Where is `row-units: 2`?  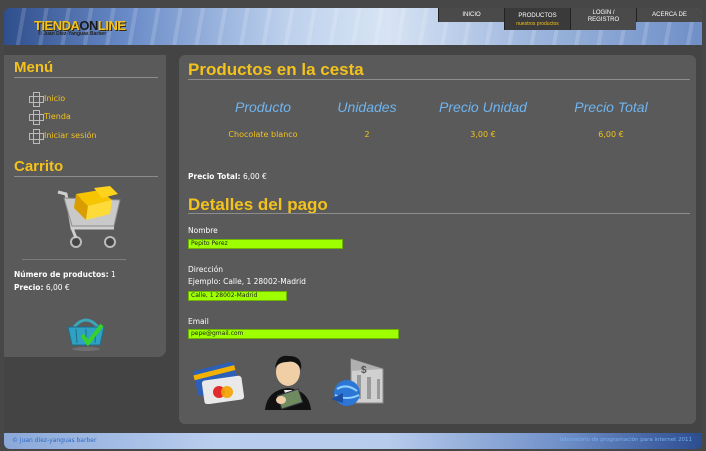 row-units: 2 is located at coordinates (367, 134).